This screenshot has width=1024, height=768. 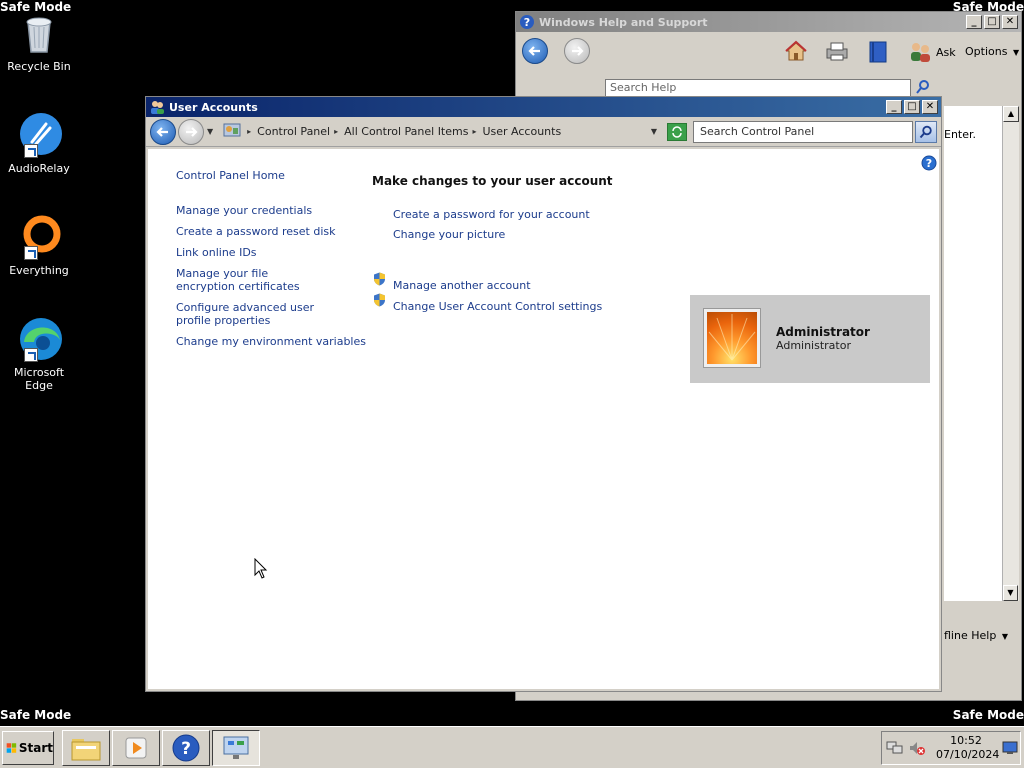 What do you see at coordinates (36, 715) in the screenshot?
I see `safe-mode-label-bottom-left: Safe Mode` at bounding box center [36, 715].